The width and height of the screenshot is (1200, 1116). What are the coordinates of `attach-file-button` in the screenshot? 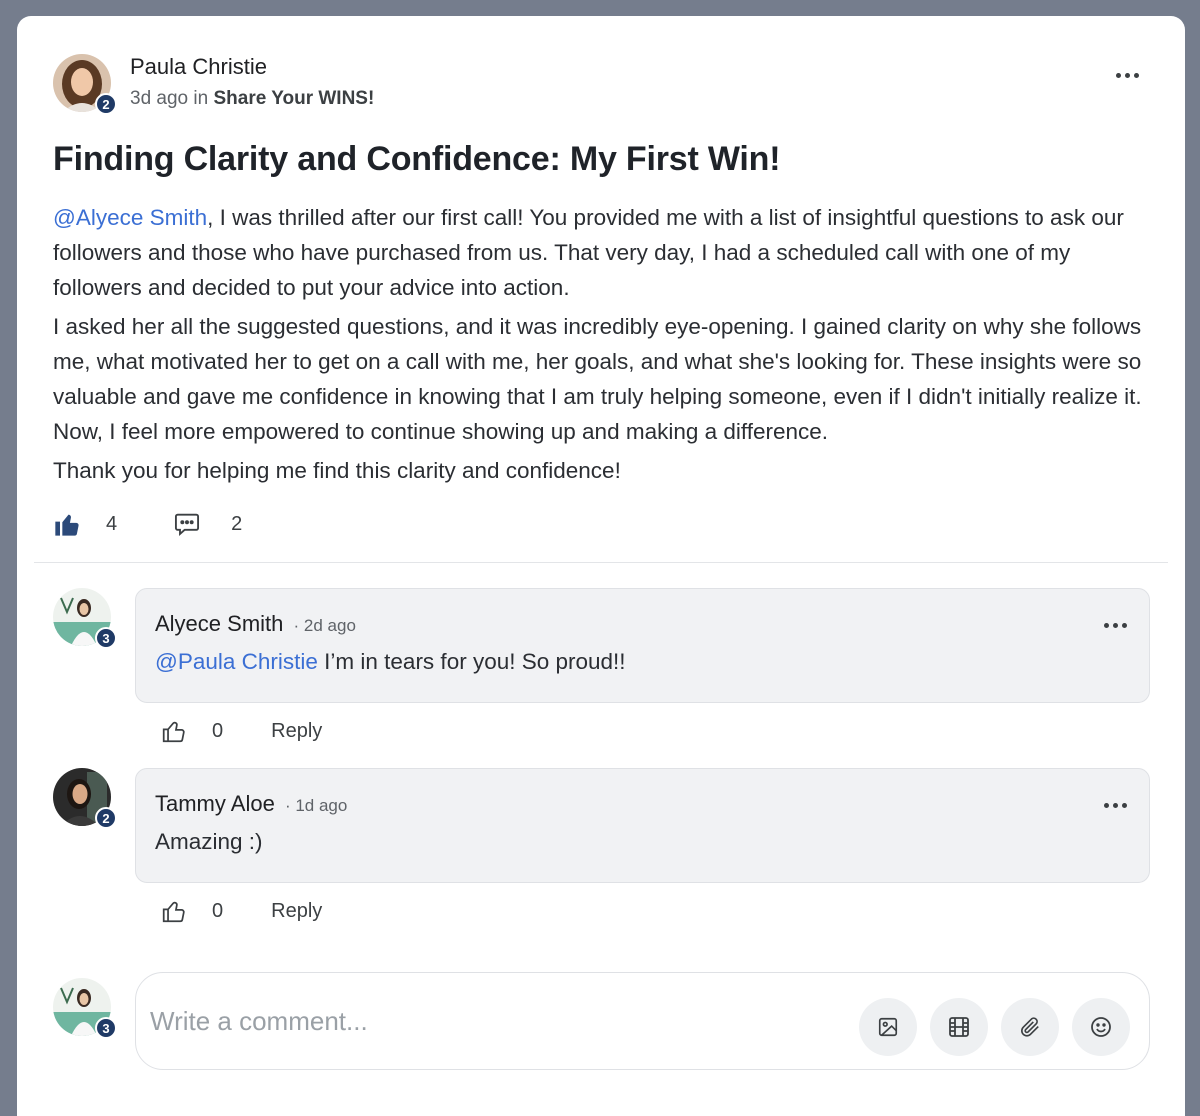 It's located at (1030, 1027).